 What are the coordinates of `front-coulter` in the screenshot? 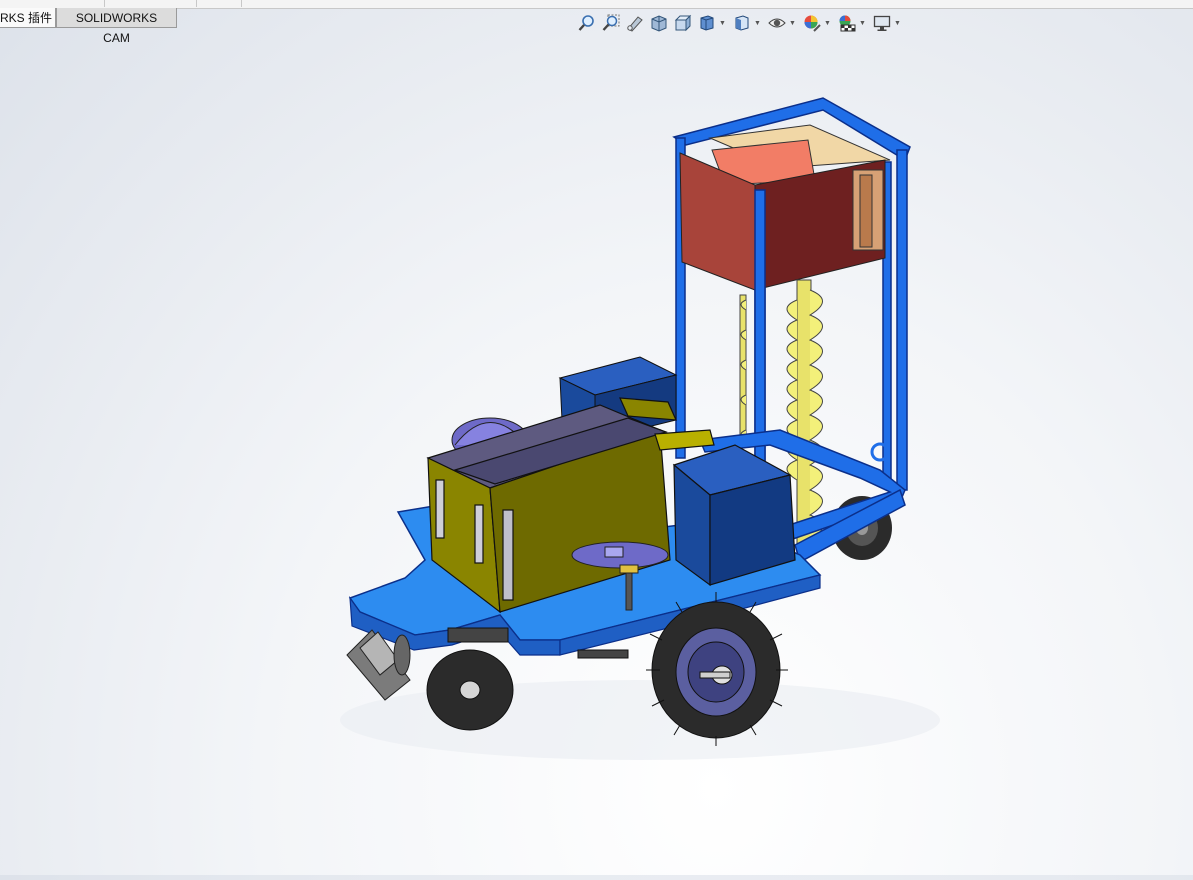 It's located at (378, 665).